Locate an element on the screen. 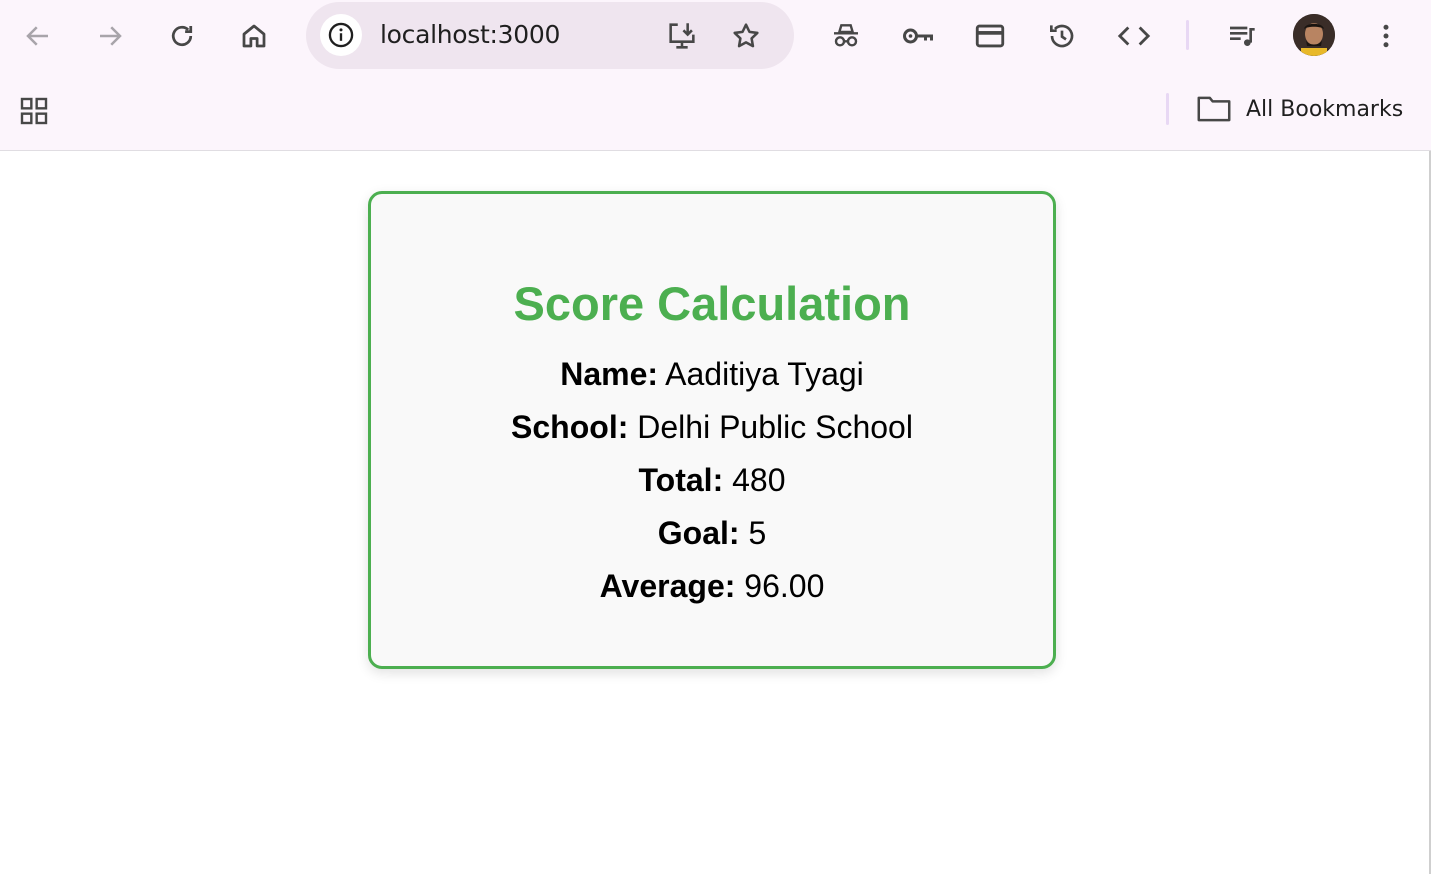 The height and width of the screenshot is (874, 1431). card-title: Score Calculation is located at coordinates (712, 303).